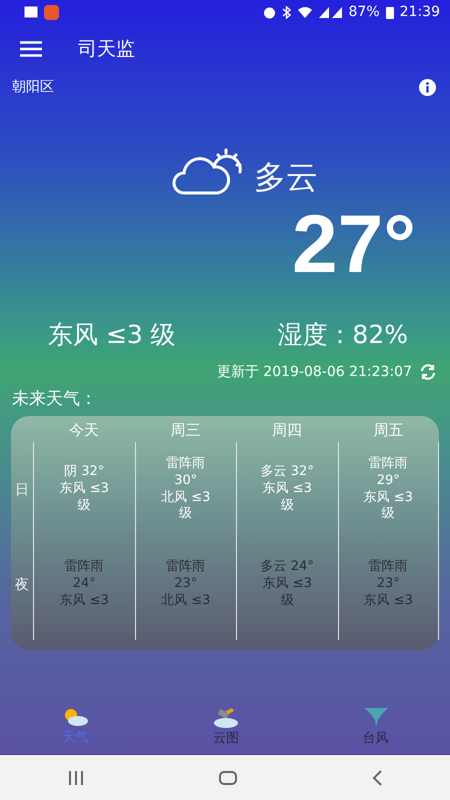 The height and width of the screenshot is (800, 450). Describe the element at coordinates (208, 172) in the screenshot. I see `cloud-sun-icon` at that location.